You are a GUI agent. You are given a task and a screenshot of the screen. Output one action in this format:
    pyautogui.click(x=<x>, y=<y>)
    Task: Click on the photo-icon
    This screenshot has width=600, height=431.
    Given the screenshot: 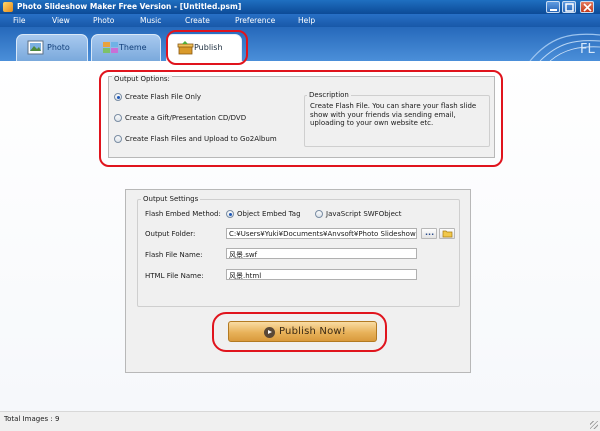 What is the action you would take?
    pyautogui.click(x=35, y=47)
    